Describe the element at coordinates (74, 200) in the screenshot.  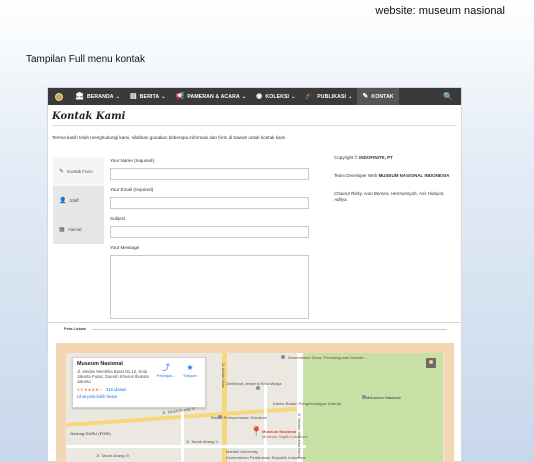
I see `tab-label: Staff` at that location.